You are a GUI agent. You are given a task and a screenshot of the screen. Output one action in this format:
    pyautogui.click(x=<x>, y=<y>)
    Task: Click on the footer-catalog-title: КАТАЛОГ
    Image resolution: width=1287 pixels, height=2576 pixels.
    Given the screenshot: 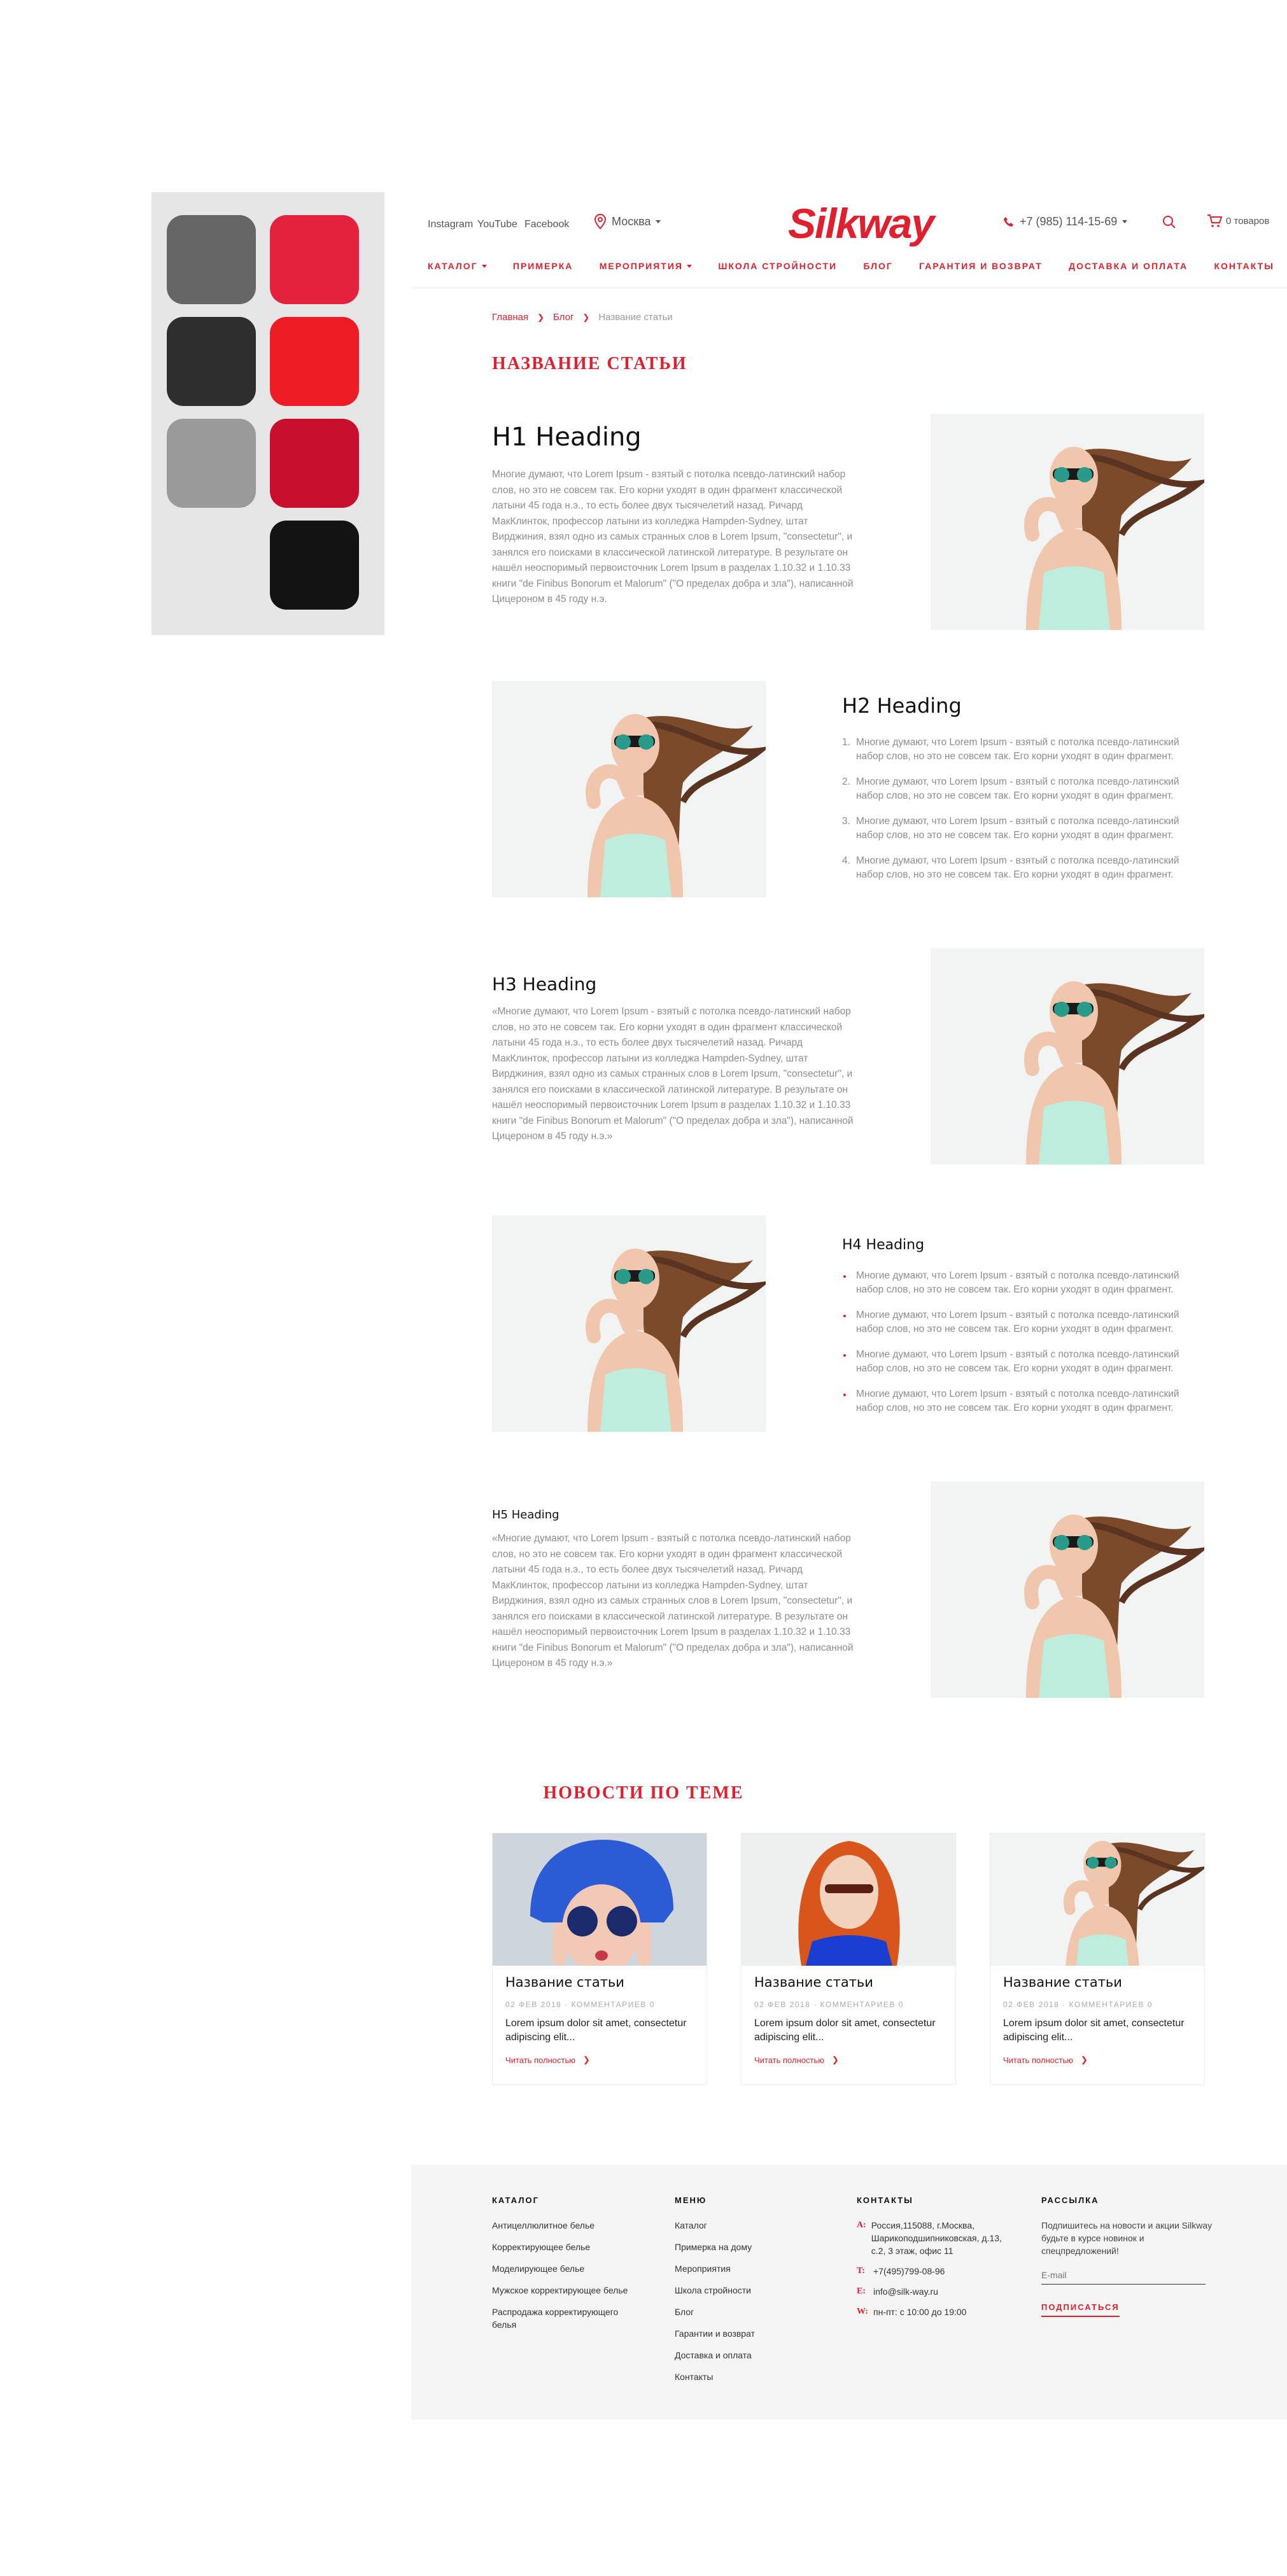 What is the action you would take?
    pyautogui.click(x=516, y=2200)
    